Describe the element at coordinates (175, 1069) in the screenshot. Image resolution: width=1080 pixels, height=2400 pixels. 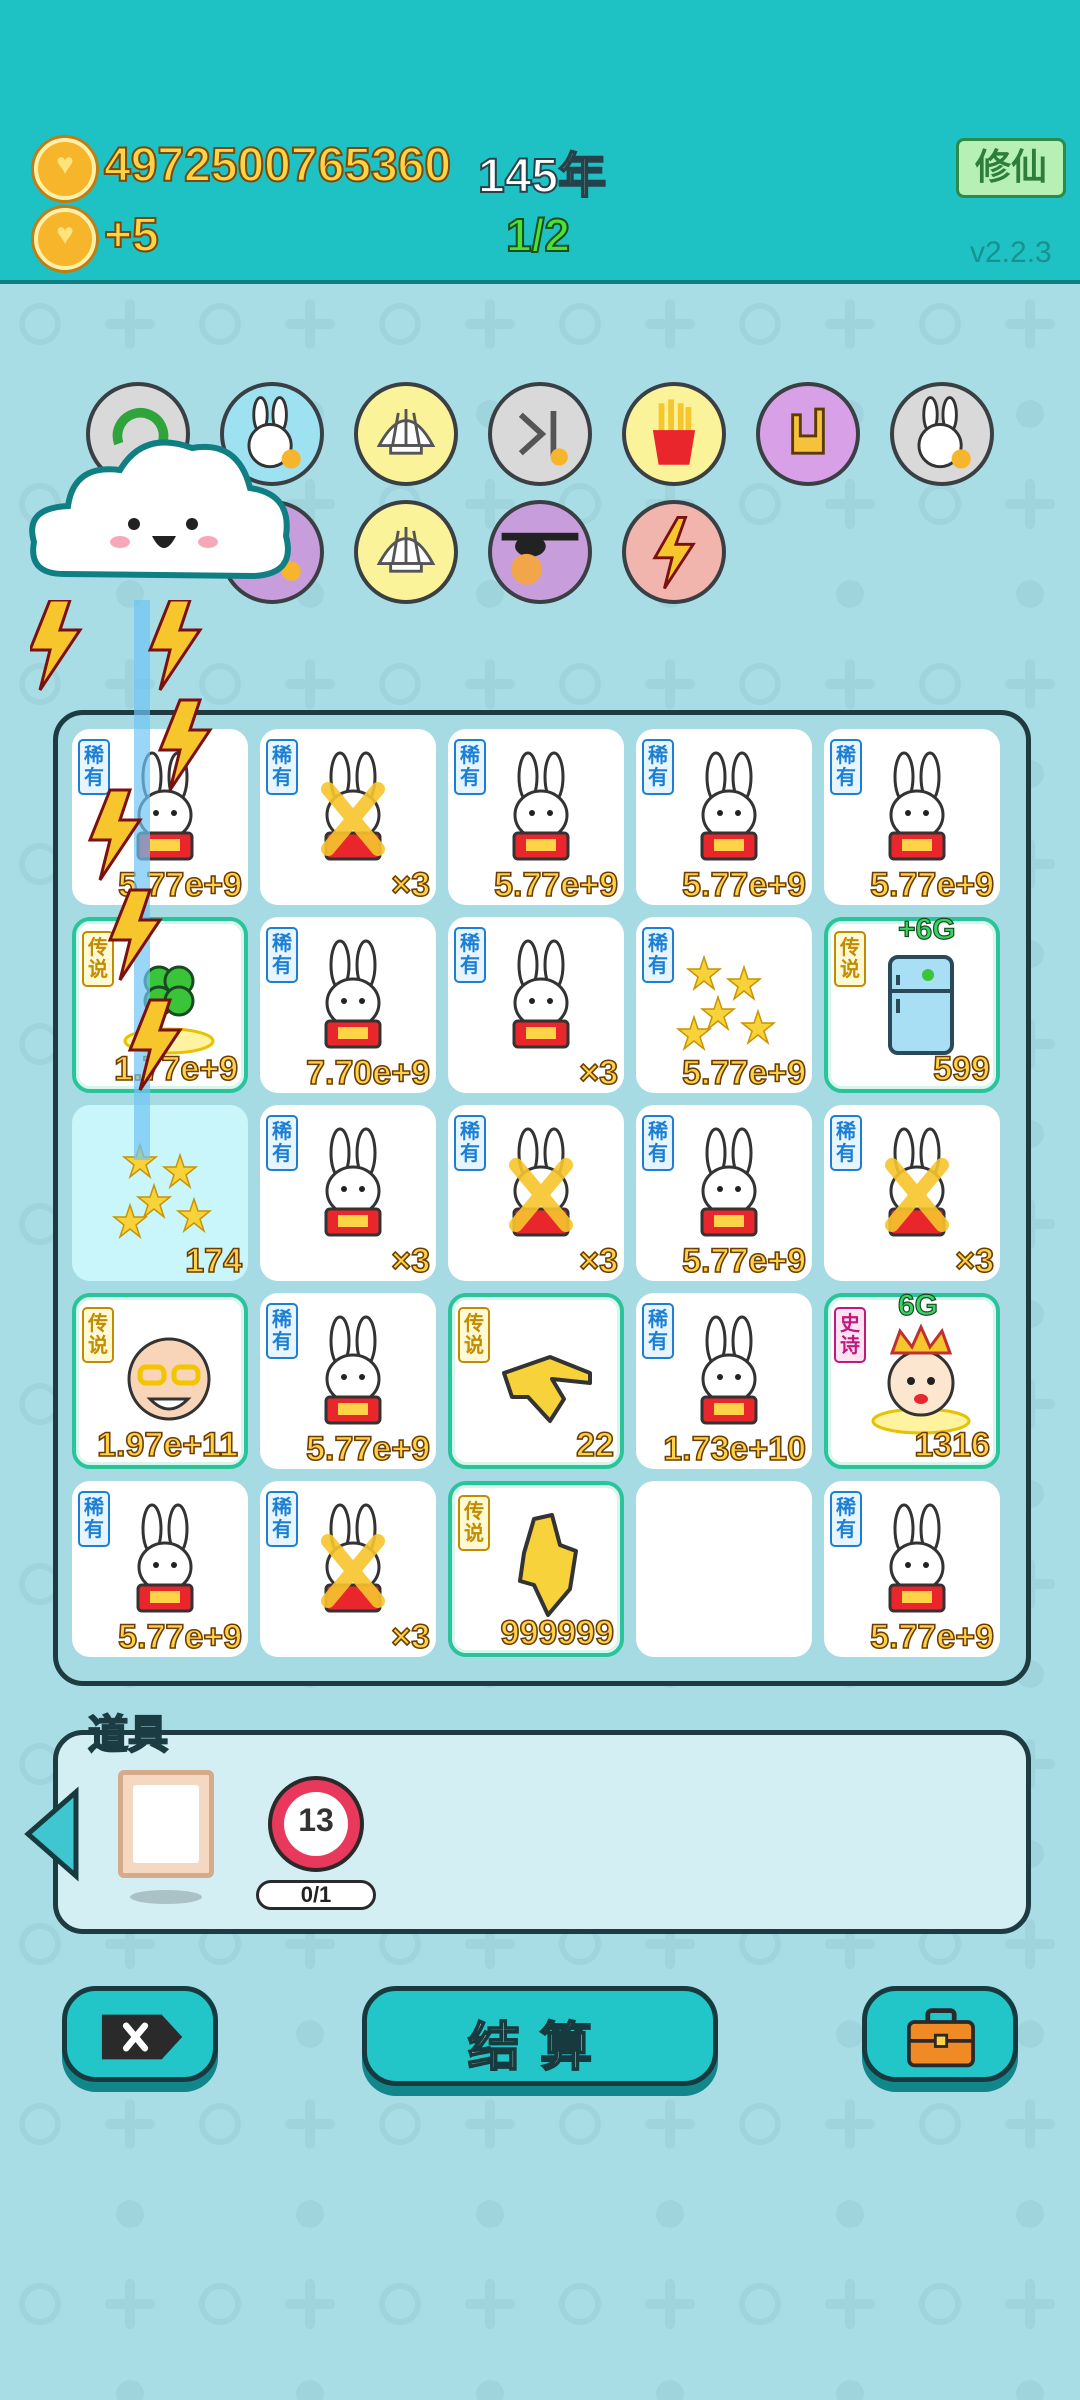
I see `cell-value: 1.77e+9` at that location.